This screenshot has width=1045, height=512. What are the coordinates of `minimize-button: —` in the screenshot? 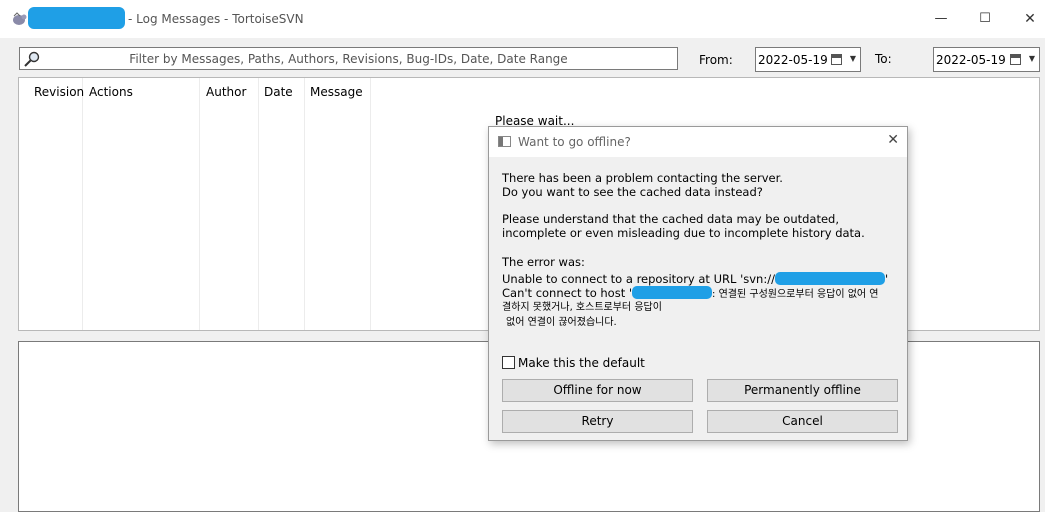 It's located at (941, 19).